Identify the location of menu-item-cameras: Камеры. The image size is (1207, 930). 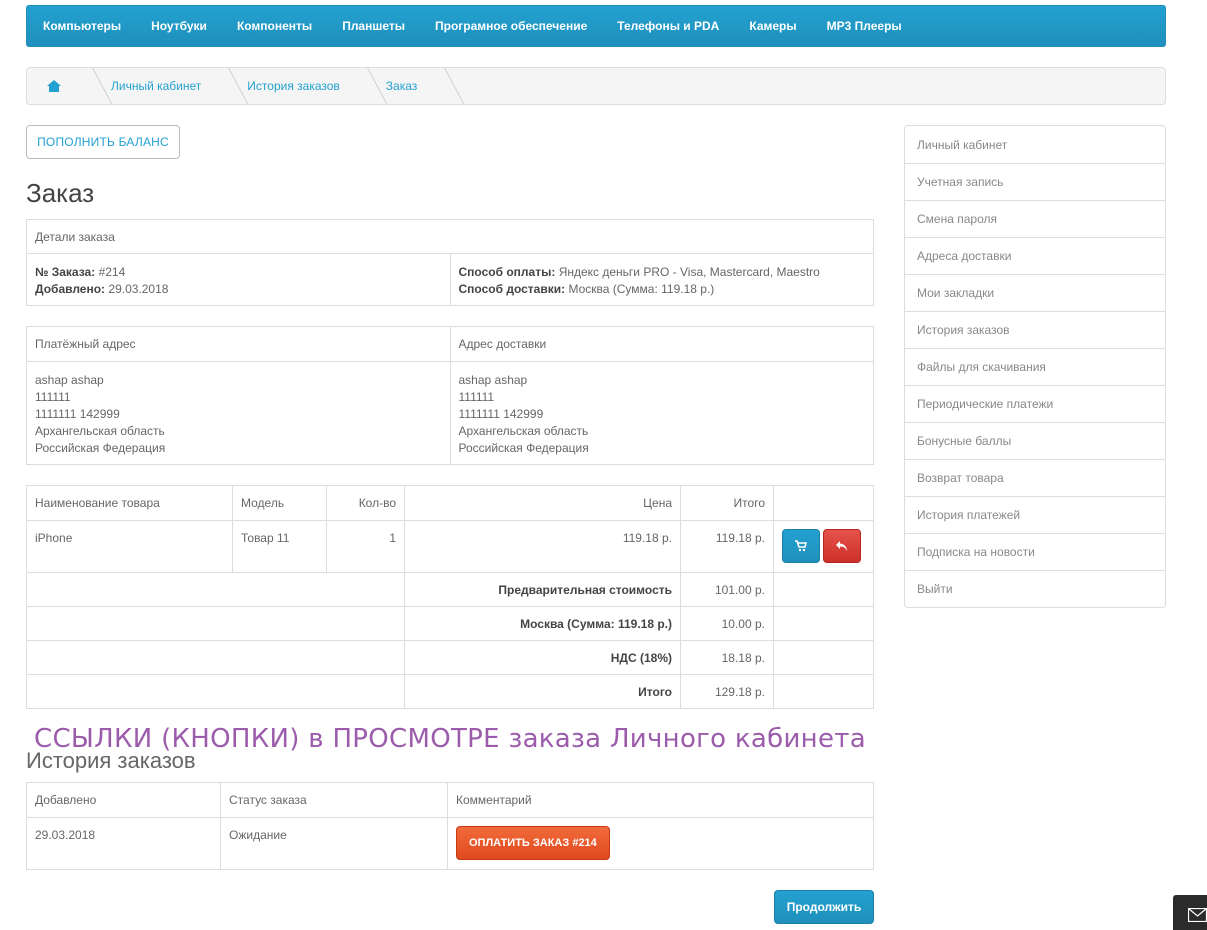
(772, 26).